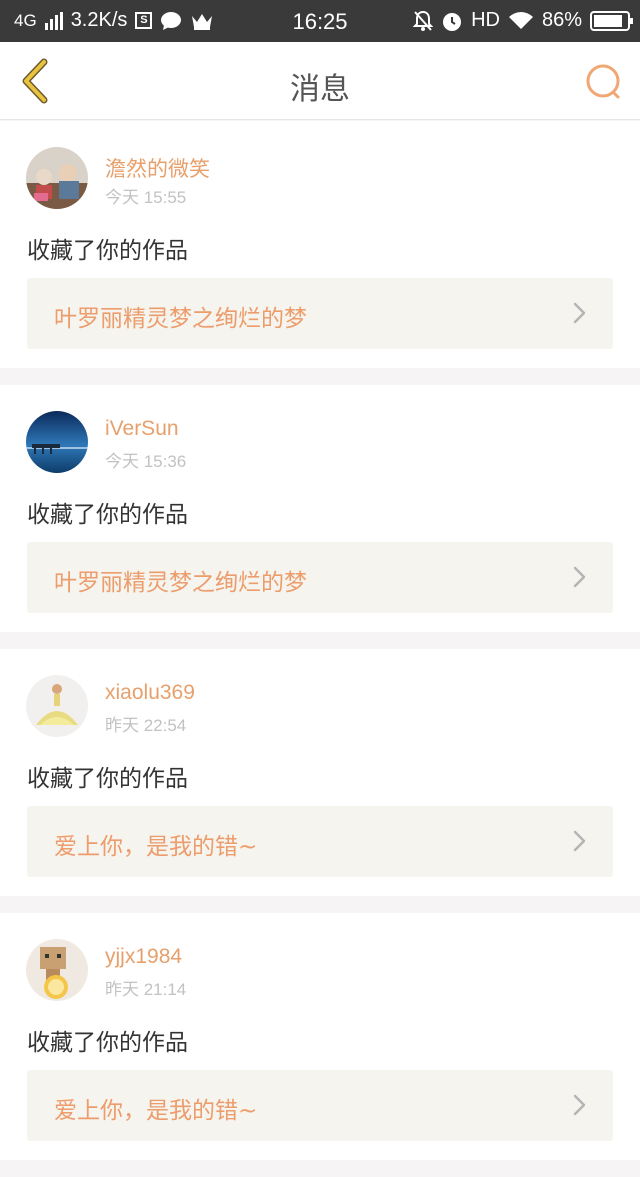 The height and width of the screenshot is (1177, 640). I want to click on message-time: 今天 15:36, so click(146, 461).